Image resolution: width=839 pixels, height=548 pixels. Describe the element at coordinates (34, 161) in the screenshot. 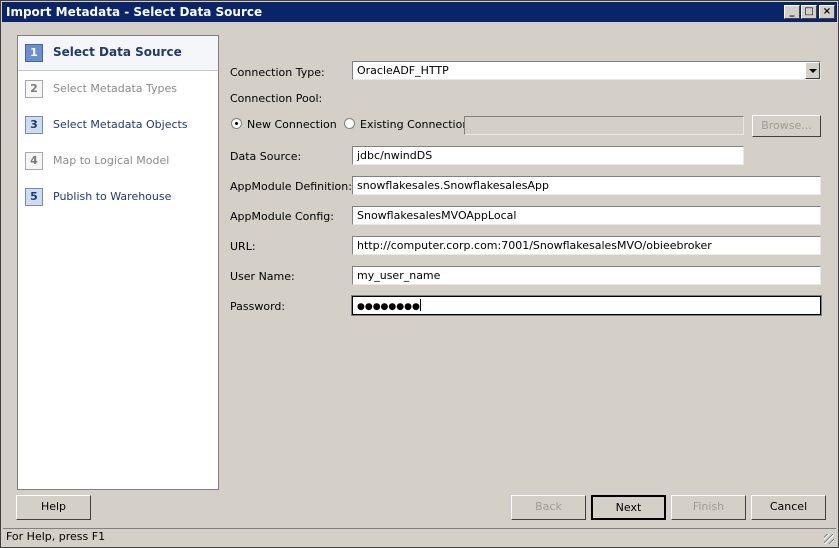

I see `step-number: 4` at that location.